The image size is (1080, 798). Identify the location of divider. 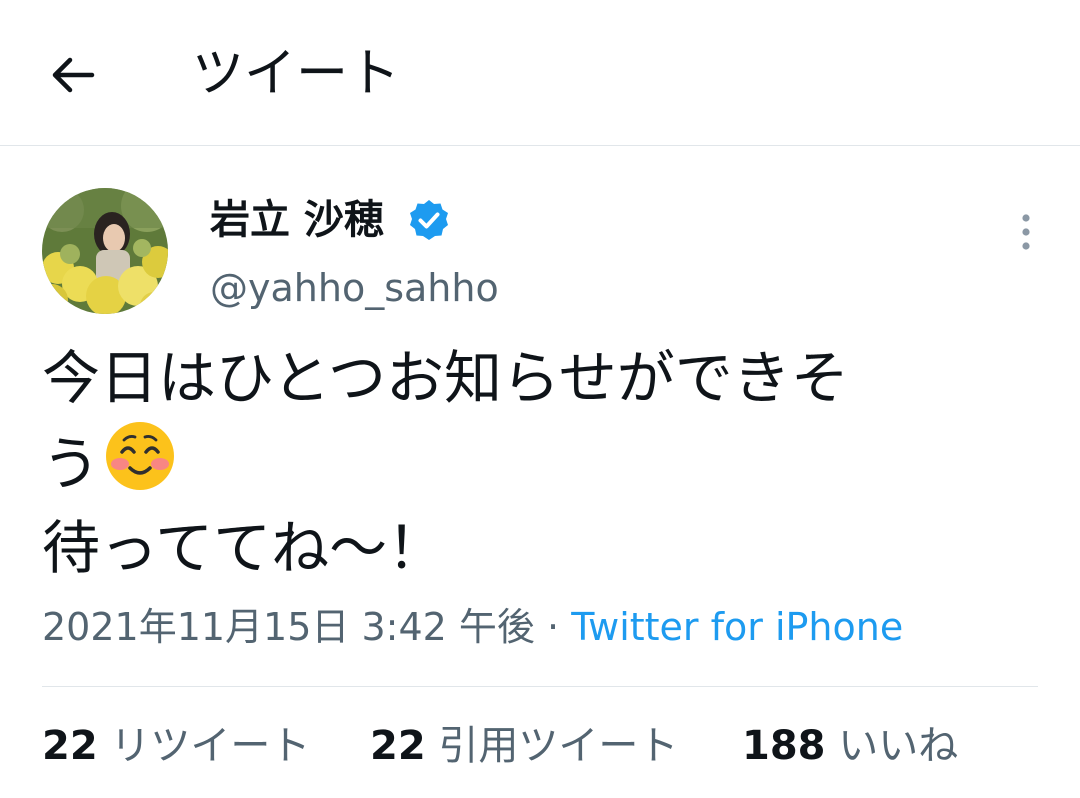
(540, 686).